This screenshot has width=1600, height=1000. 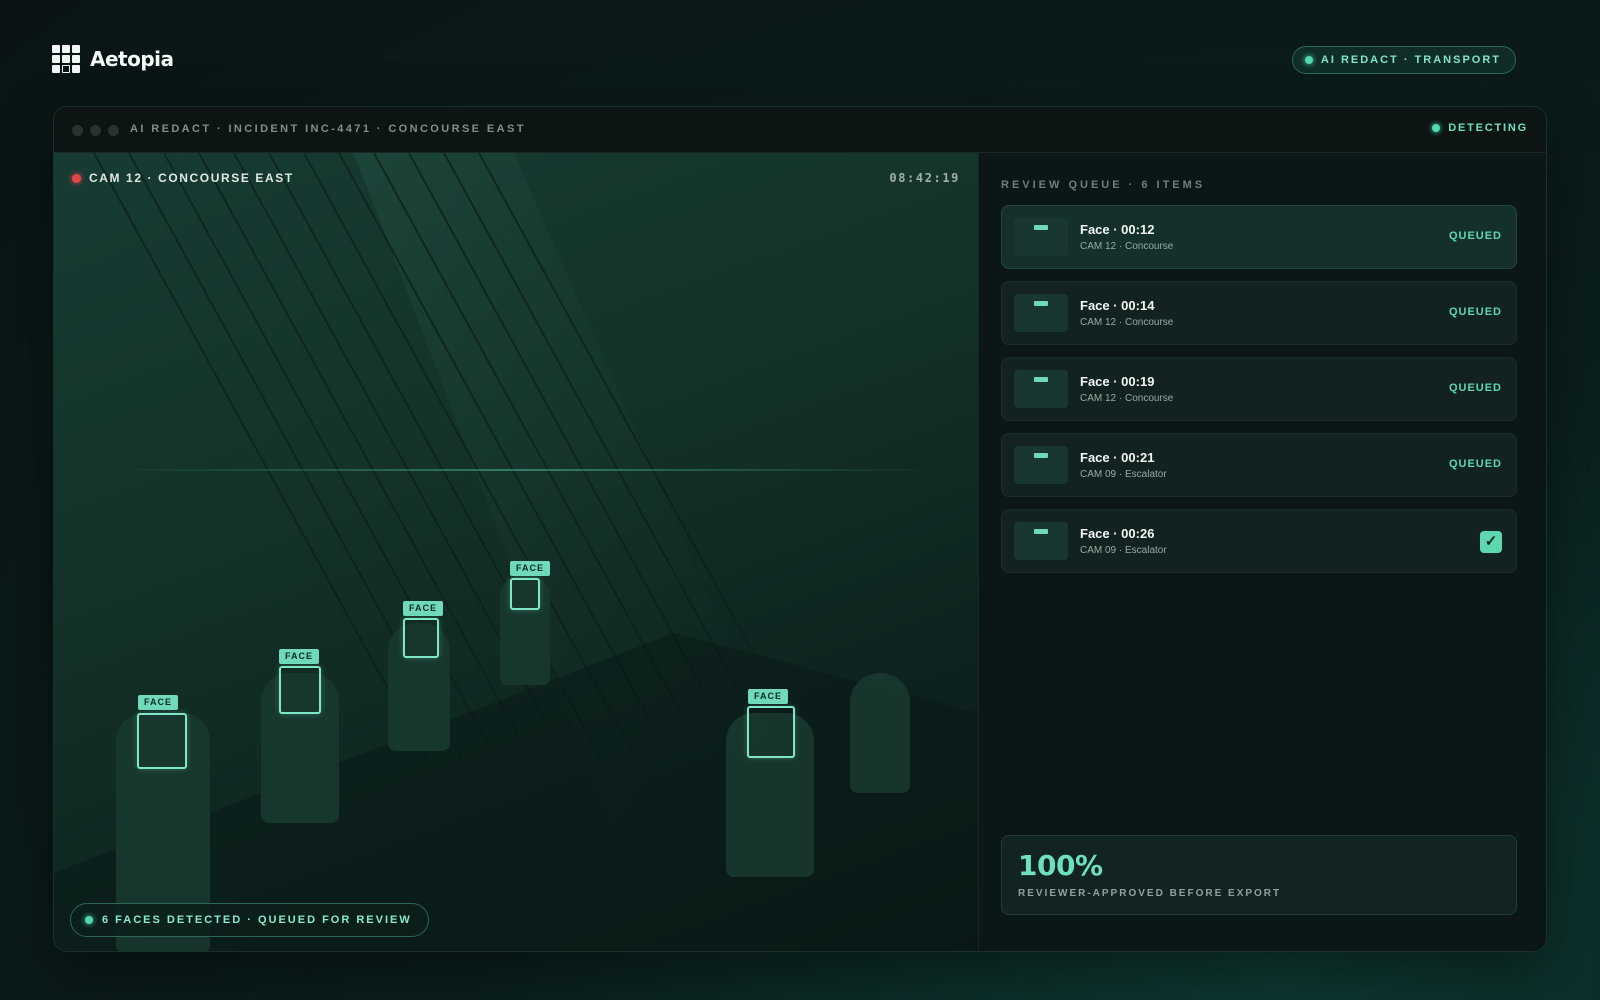 What do you see at coordinates (1060, 865) in the screenshot?
I see `approval-stat-value: 100%` at bounding box center [1060, 865].